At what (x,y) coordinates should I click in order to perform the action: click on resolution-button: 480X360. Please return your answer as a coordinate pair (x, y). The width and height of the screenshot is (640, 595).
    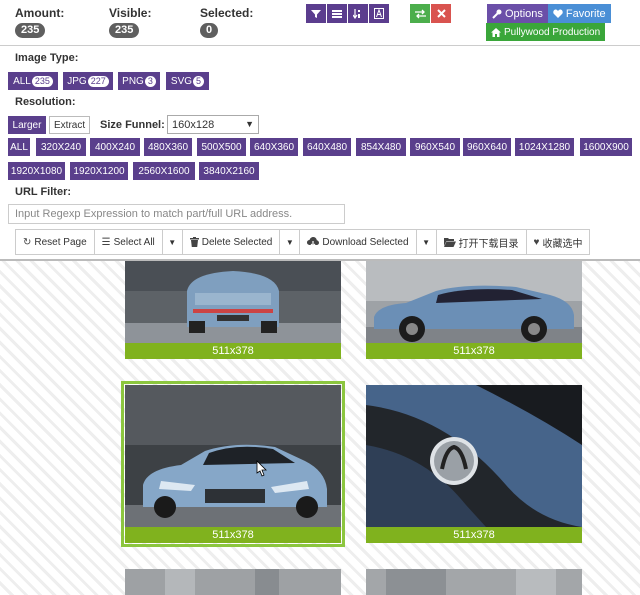
    Looking at the image, I should click on (168, 147).